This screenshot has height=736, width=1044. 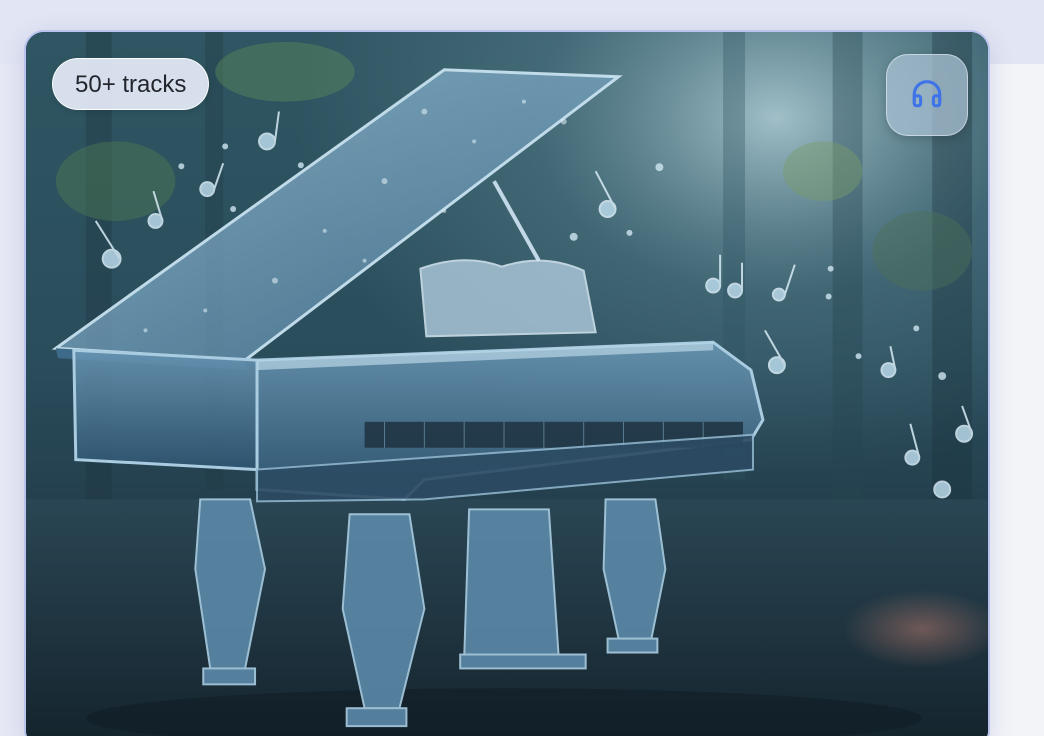 I want to click on listen-button, so click(x=927, y=95).